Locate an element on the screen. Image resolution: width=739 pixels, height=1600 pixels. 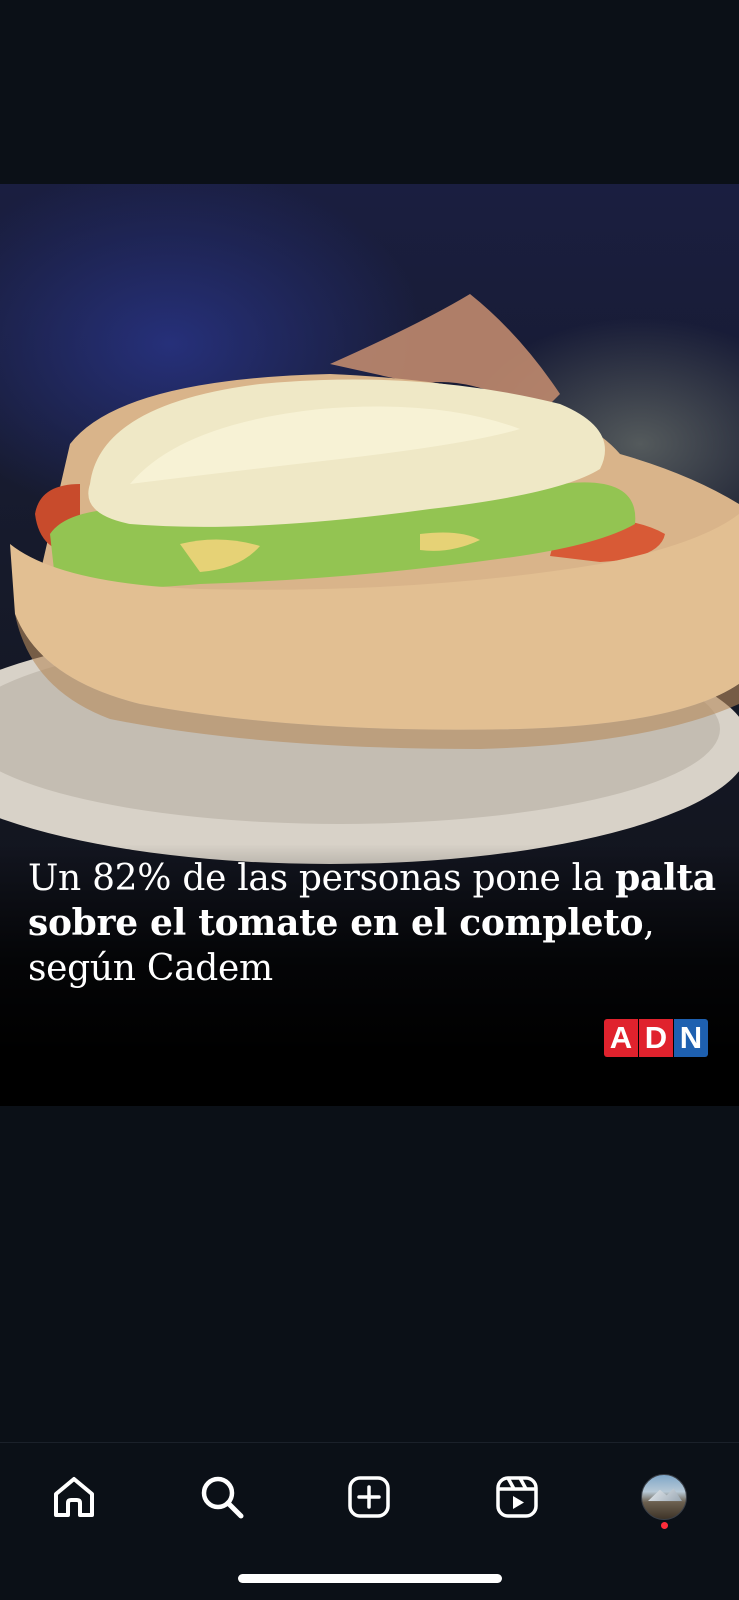
profile-notification-dot is located at coordinates (664, 1525).